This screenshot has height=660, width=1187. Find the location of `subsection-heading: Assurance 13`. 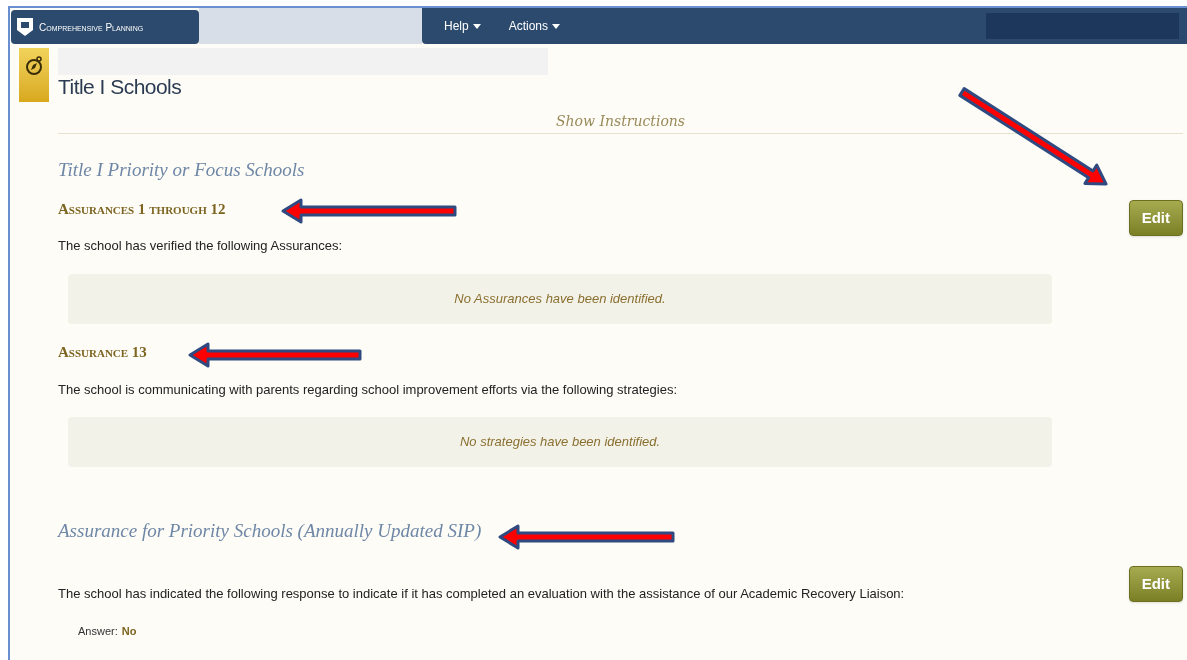

subsection-heading: Assurance 13 is located at coordinates (102, 353).